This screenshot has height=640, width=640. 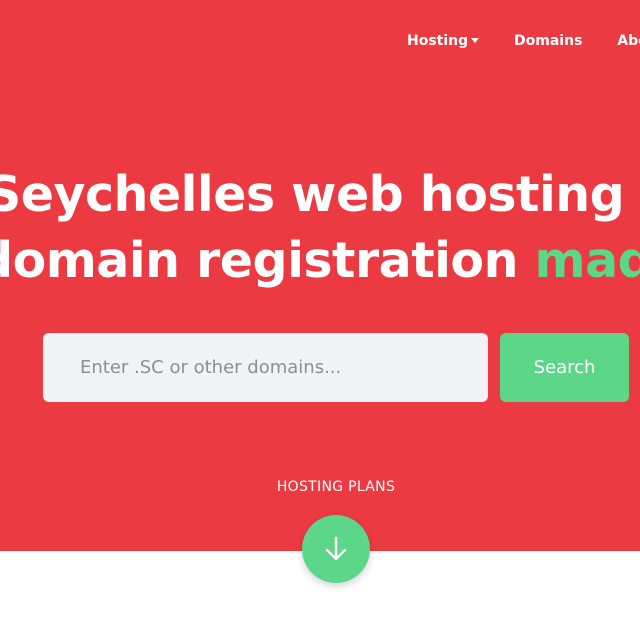 I want to click on domain-search-input, so click(x=265, y=367).